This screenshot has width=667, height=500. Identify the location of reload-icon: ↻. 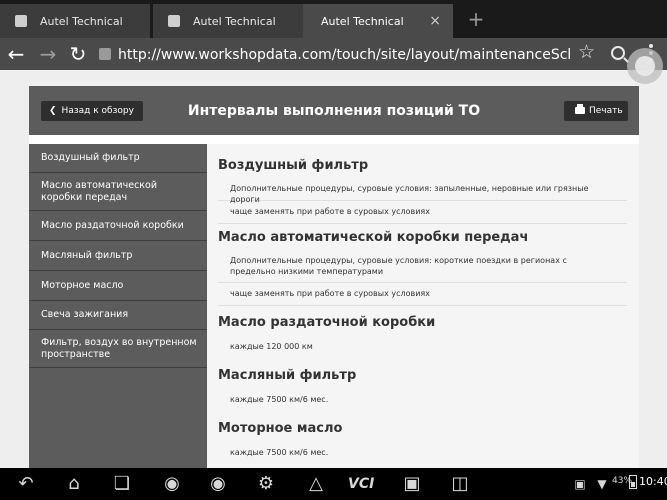
(78, 54).